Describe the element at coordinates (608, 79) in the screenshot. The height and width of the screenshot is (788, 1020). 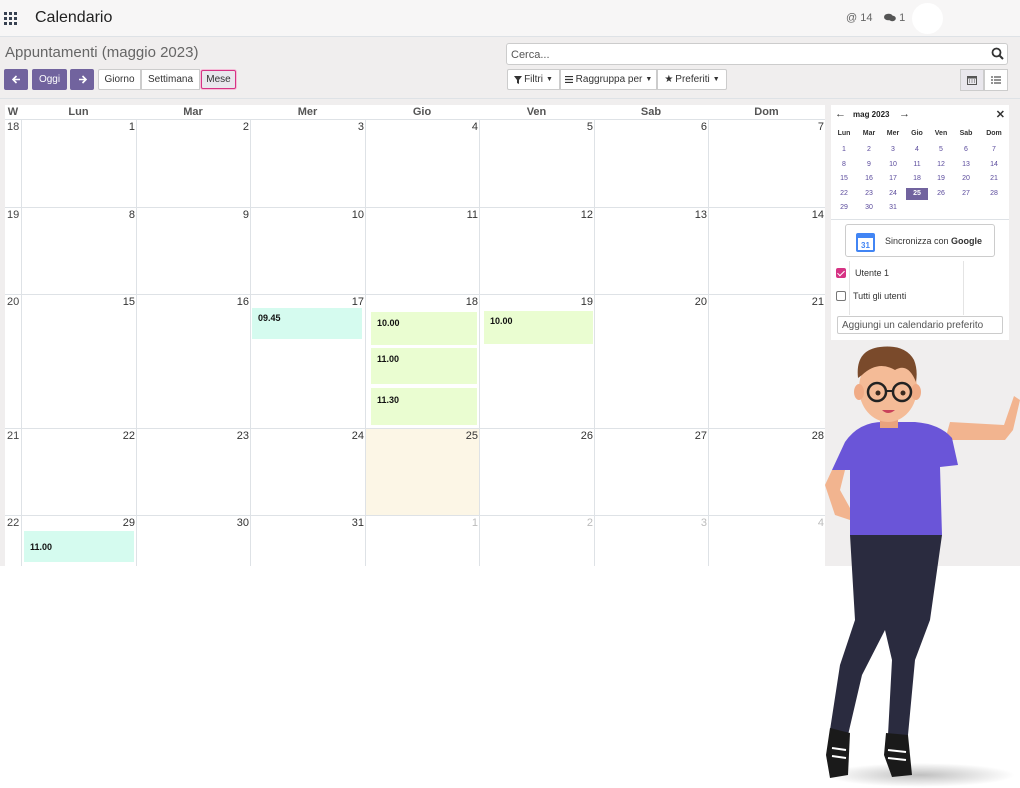
I see `group-by-dropdown: Raggruppa per ▼` at that location.